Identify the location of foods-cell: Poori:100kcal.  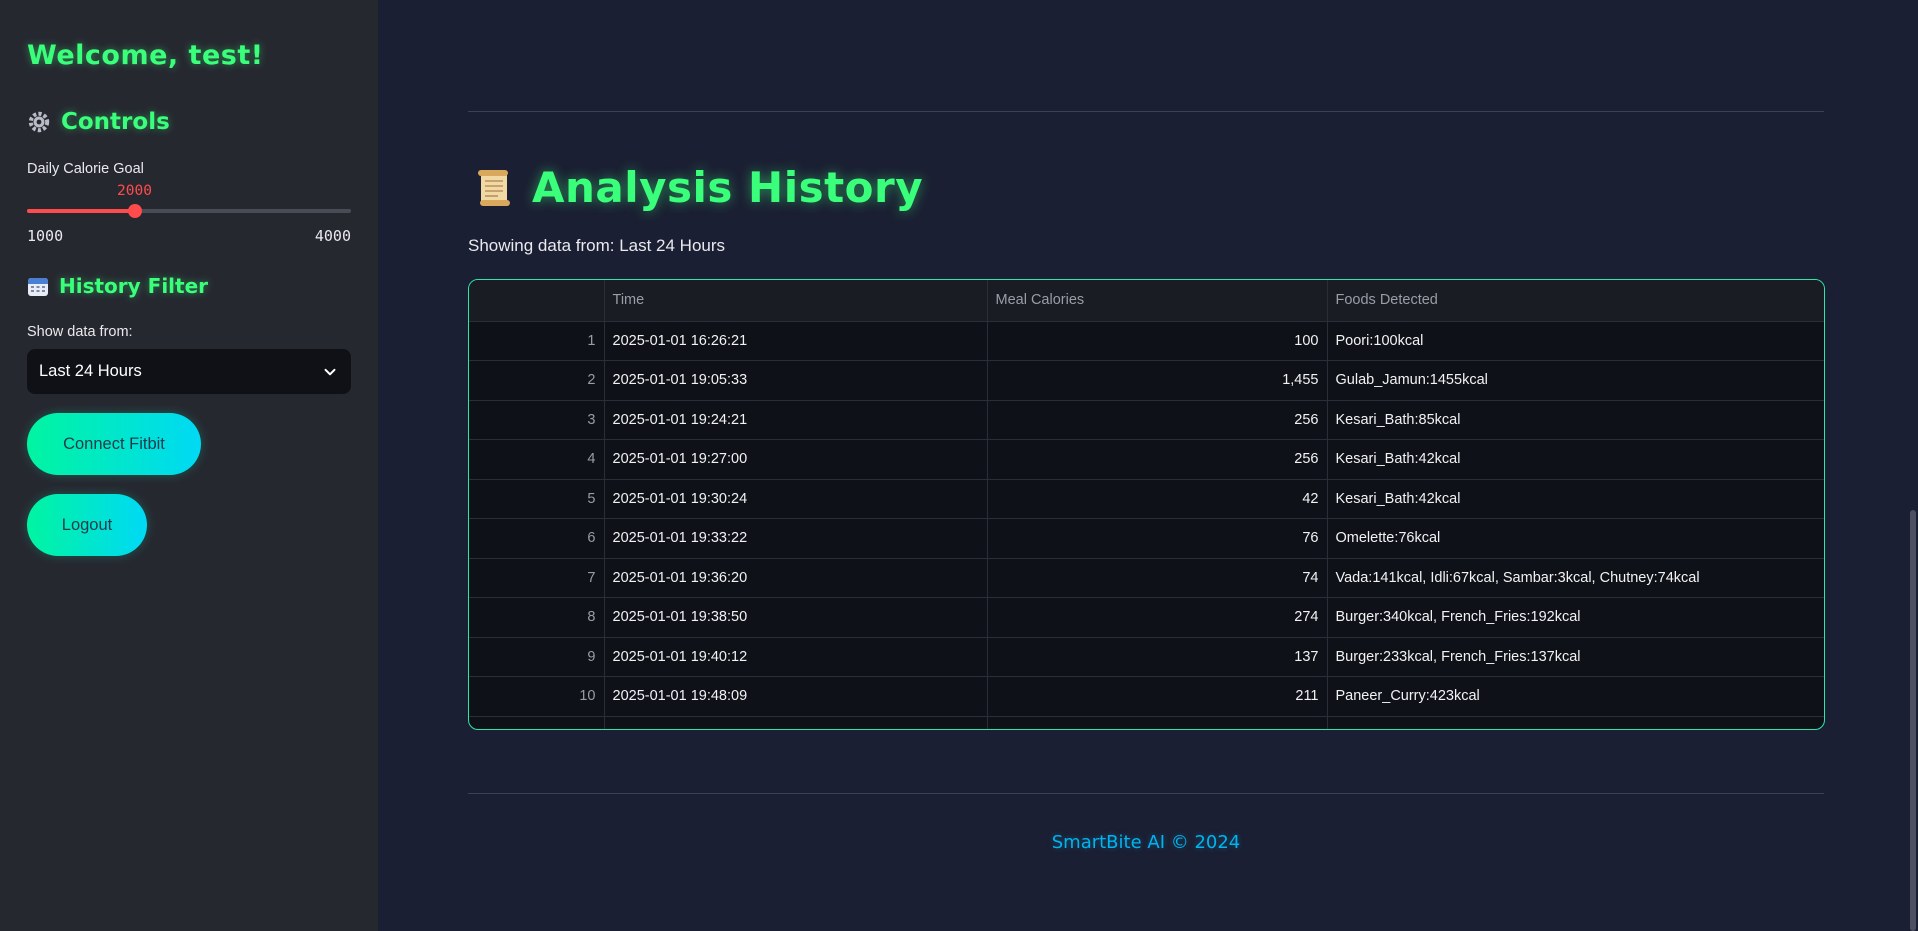
(1575, 341).